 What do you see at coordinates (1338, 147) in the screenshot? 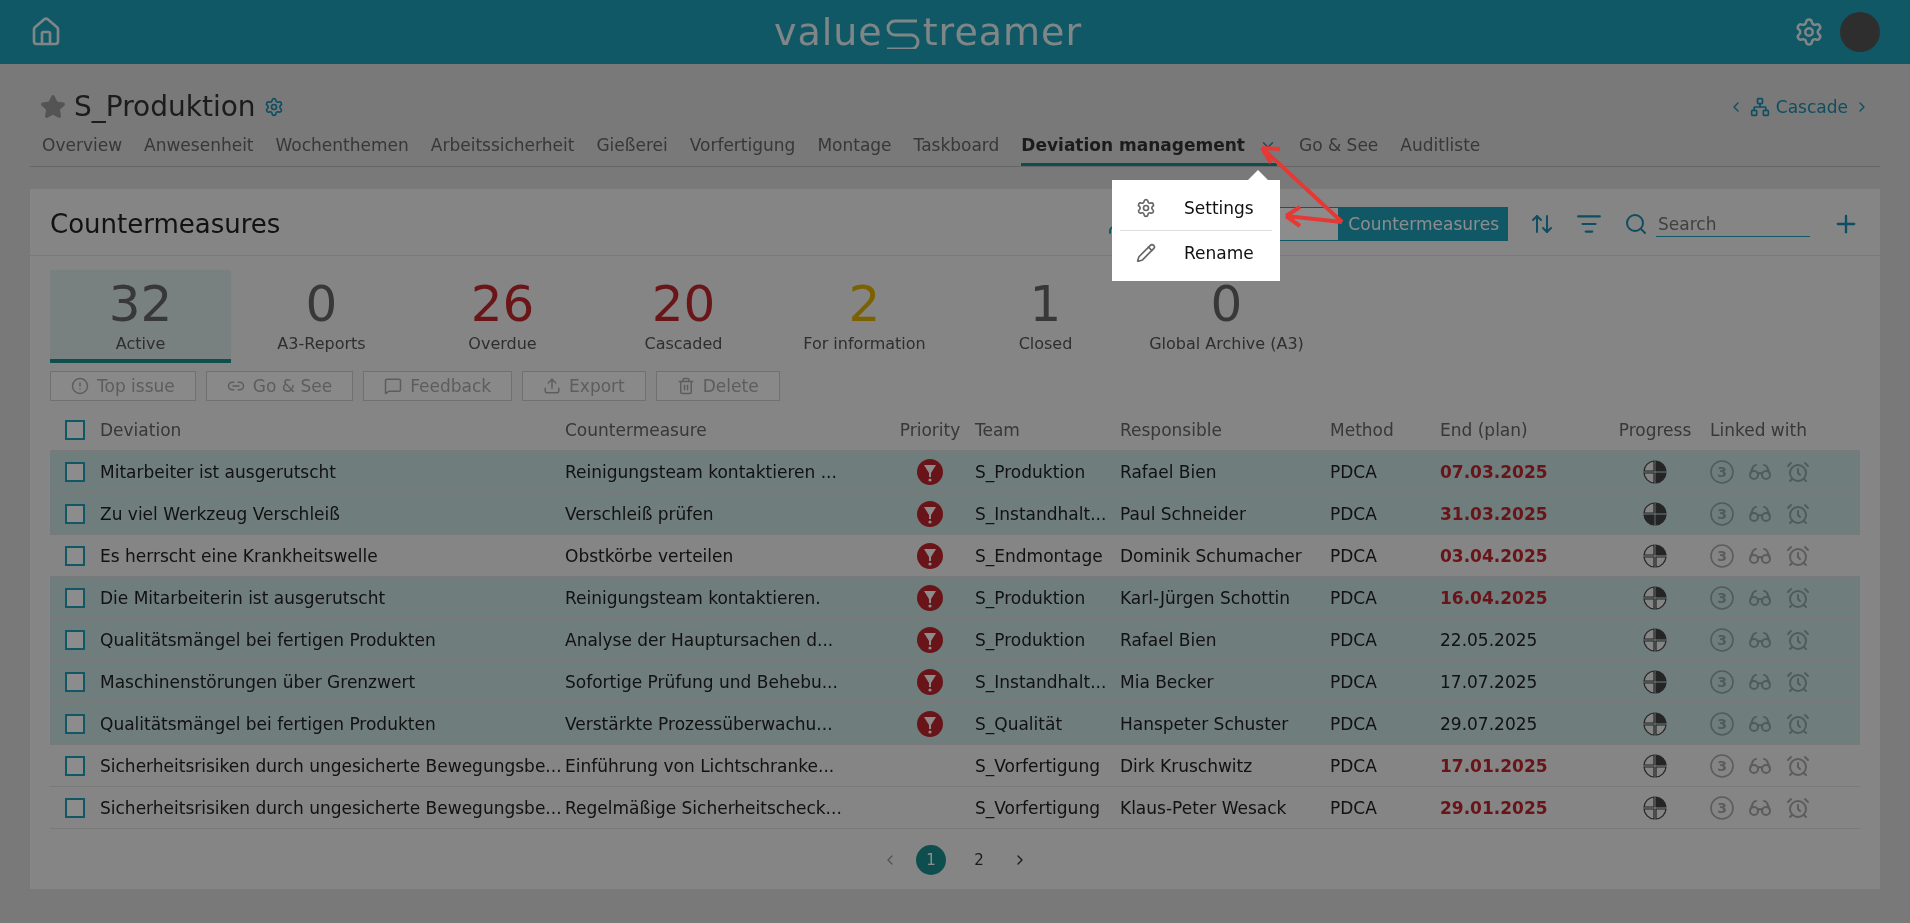
I see `tab: Go & See` at bounding box center [1338, 147].